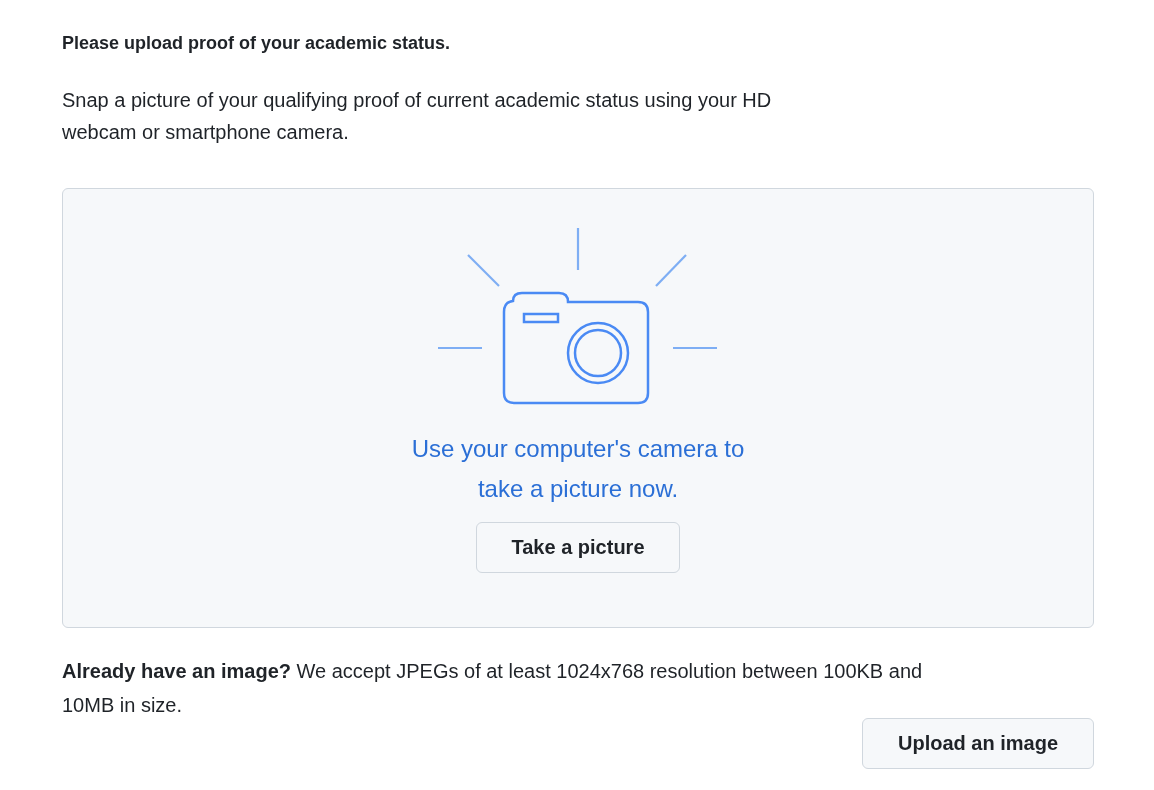 Image resolution: width=1154 pixels, height=790 pixels. What do you see at coordinates (578, 547) in the screenshot?
I see `take-picture-button: Take a picture` at bounding box center [578, 547].